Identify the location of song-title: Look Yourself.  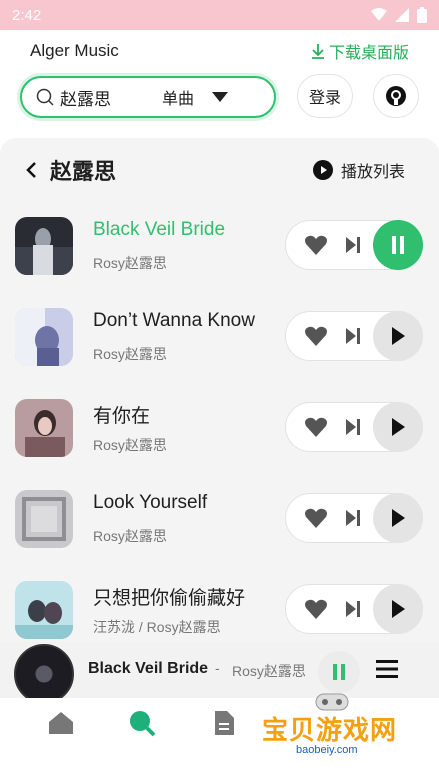
(150, 502).